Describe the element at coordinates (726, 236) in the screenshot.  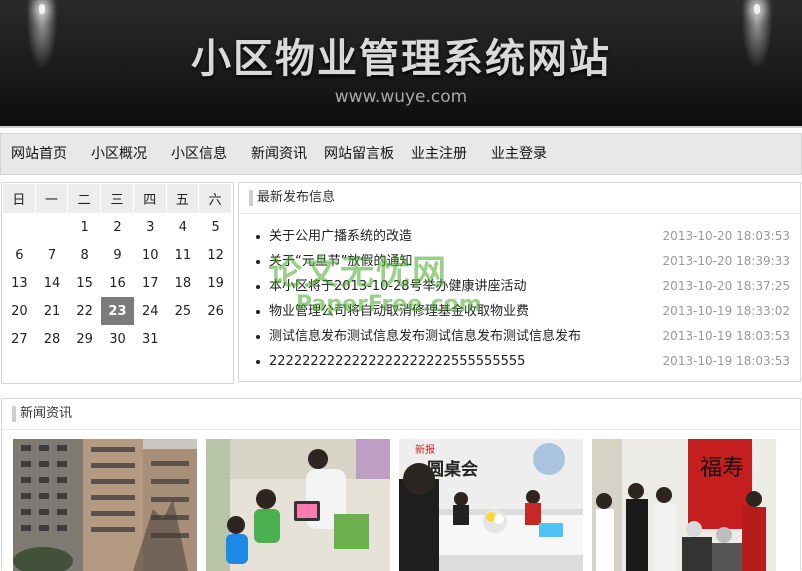
I see `info-date: 2013-10-20 18:03:53` at that location.